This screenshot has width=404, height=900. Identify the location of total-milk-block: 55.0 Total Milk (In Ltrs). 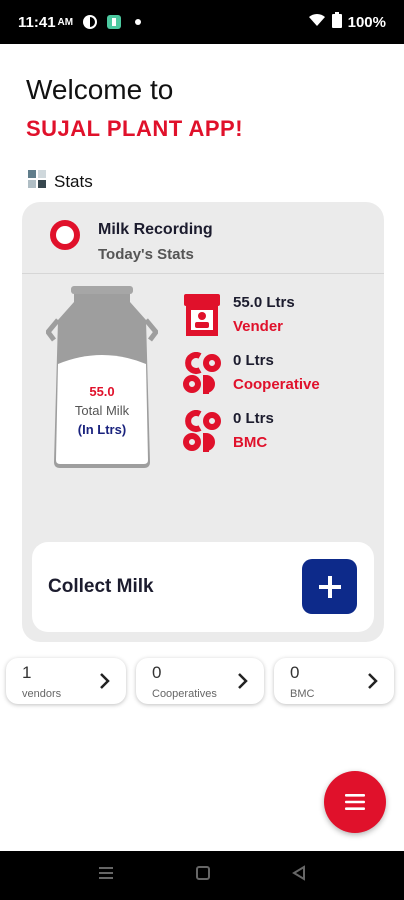
(102, 410).